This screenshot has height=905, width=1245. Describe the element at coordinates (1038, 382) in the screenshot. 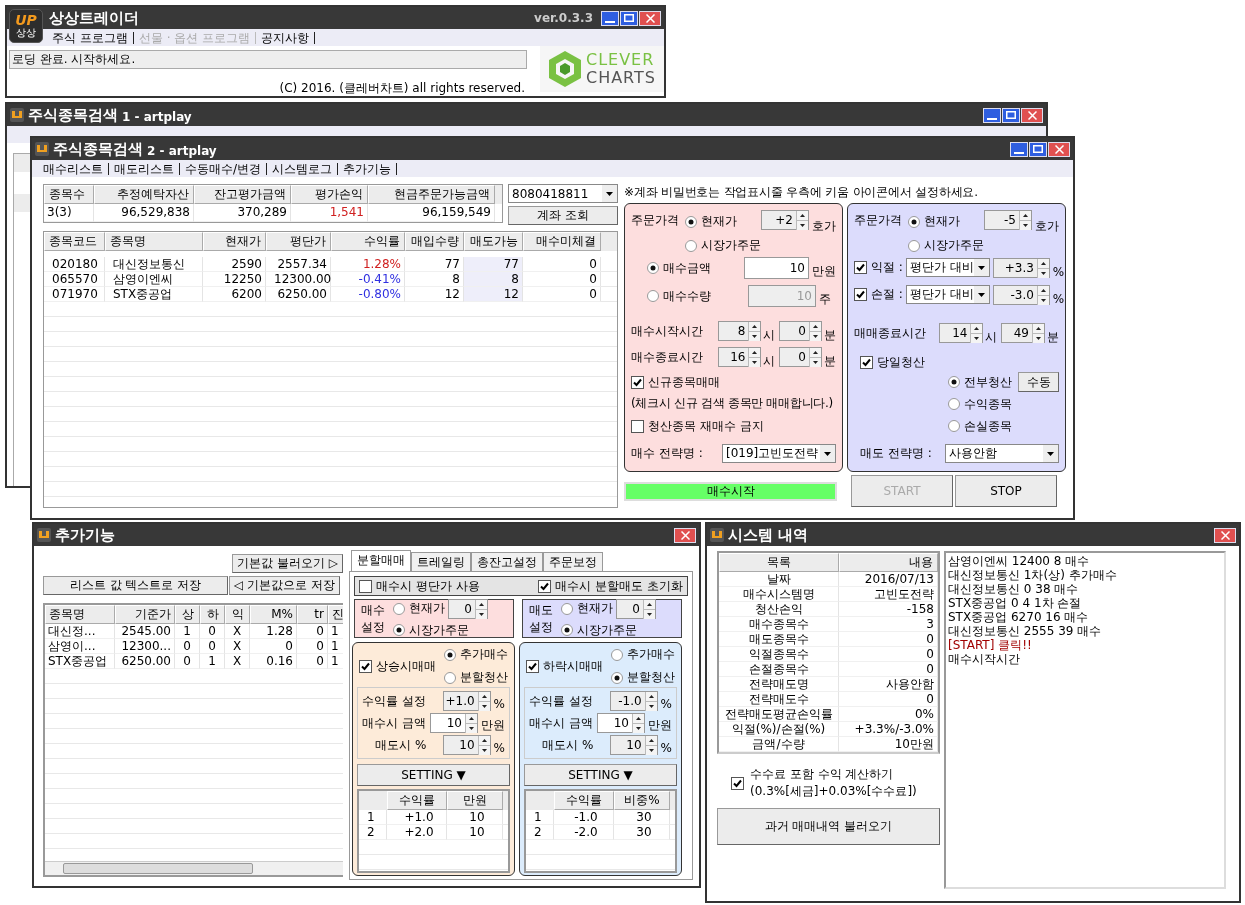

I see `manual-button: 수동` at that location.